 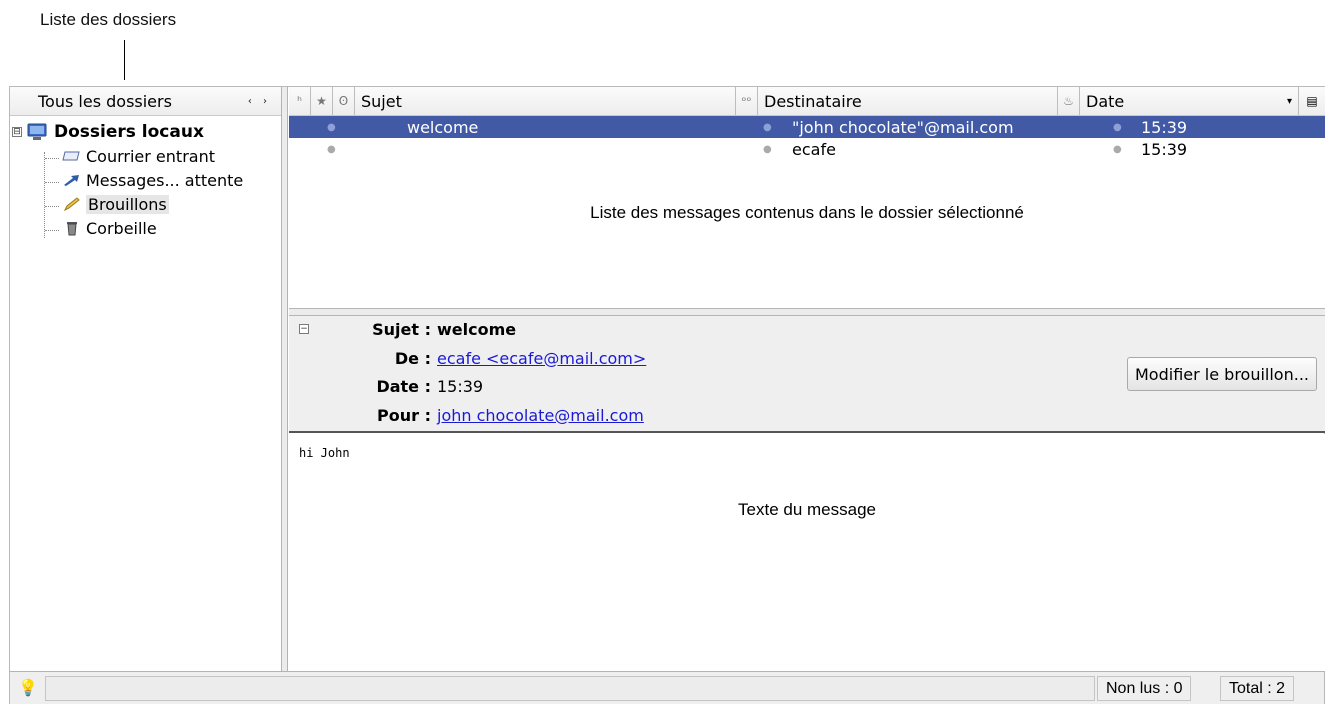 I want to click on junk-column-icon: ♨, so click(x=1069, y=101).